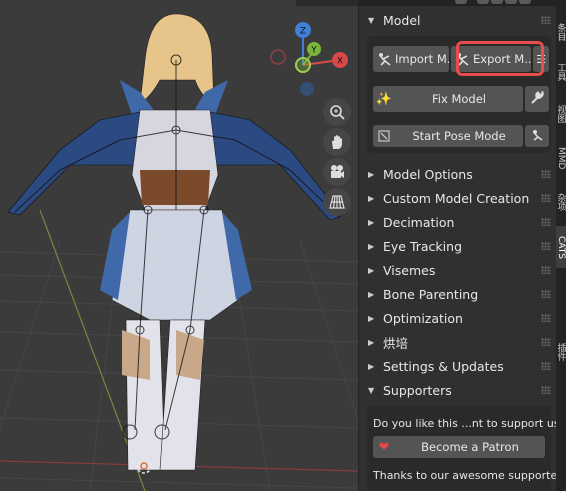 This screenshot has width=566, height=491. Describe the element at coordinates (303, 32) in the screenshot. I see `svg-text: Z` at that location.